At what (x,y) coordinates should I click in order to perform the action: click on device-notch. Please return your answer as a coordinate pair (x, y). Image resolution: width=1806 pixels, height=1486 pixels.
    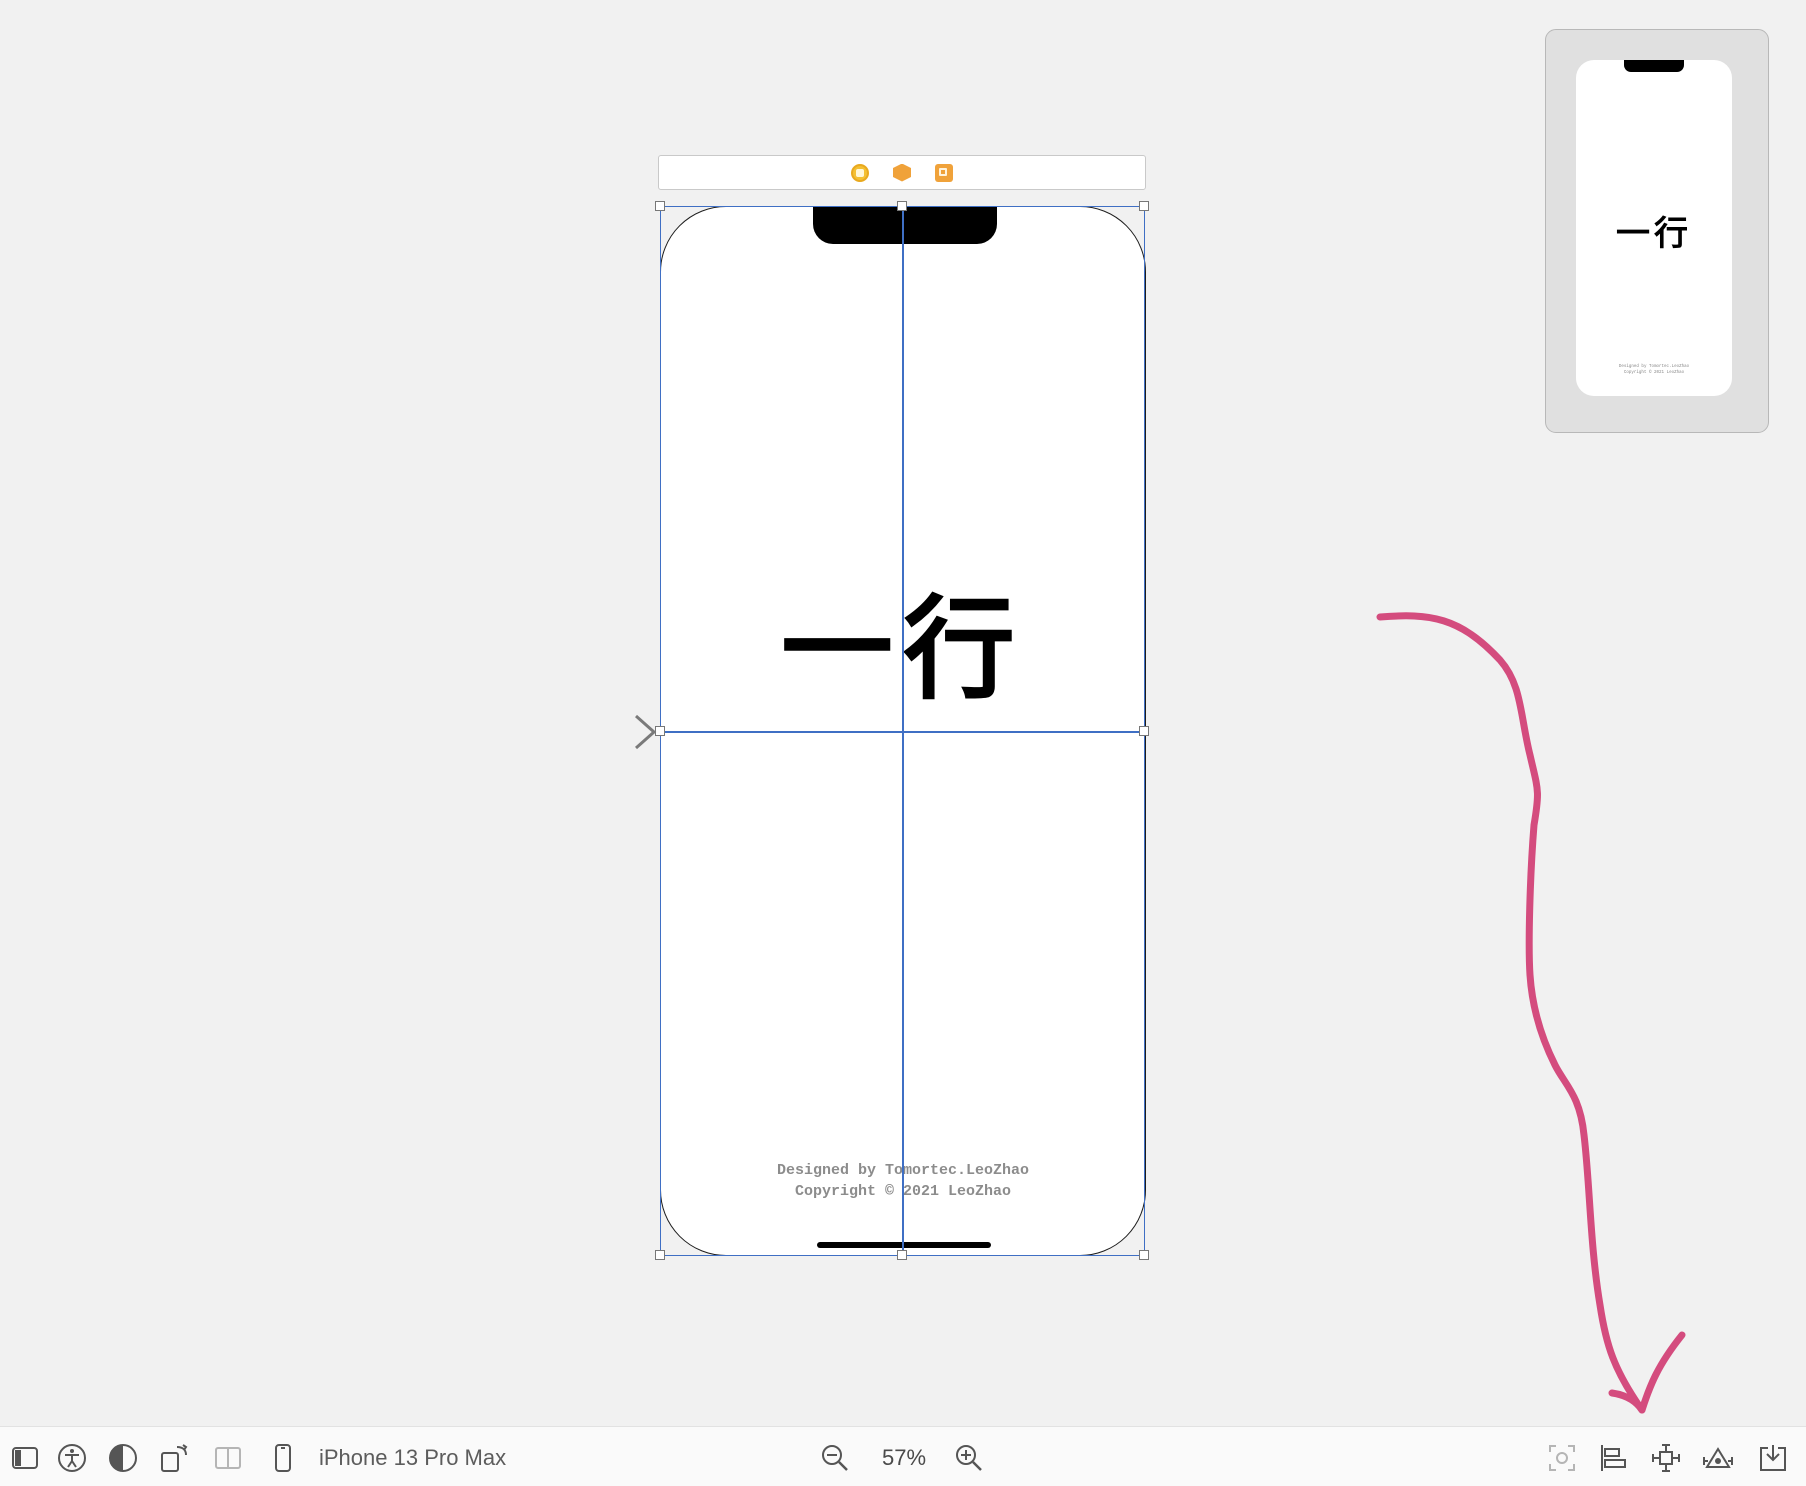
    Looking at the image, I should click on (905, 225).